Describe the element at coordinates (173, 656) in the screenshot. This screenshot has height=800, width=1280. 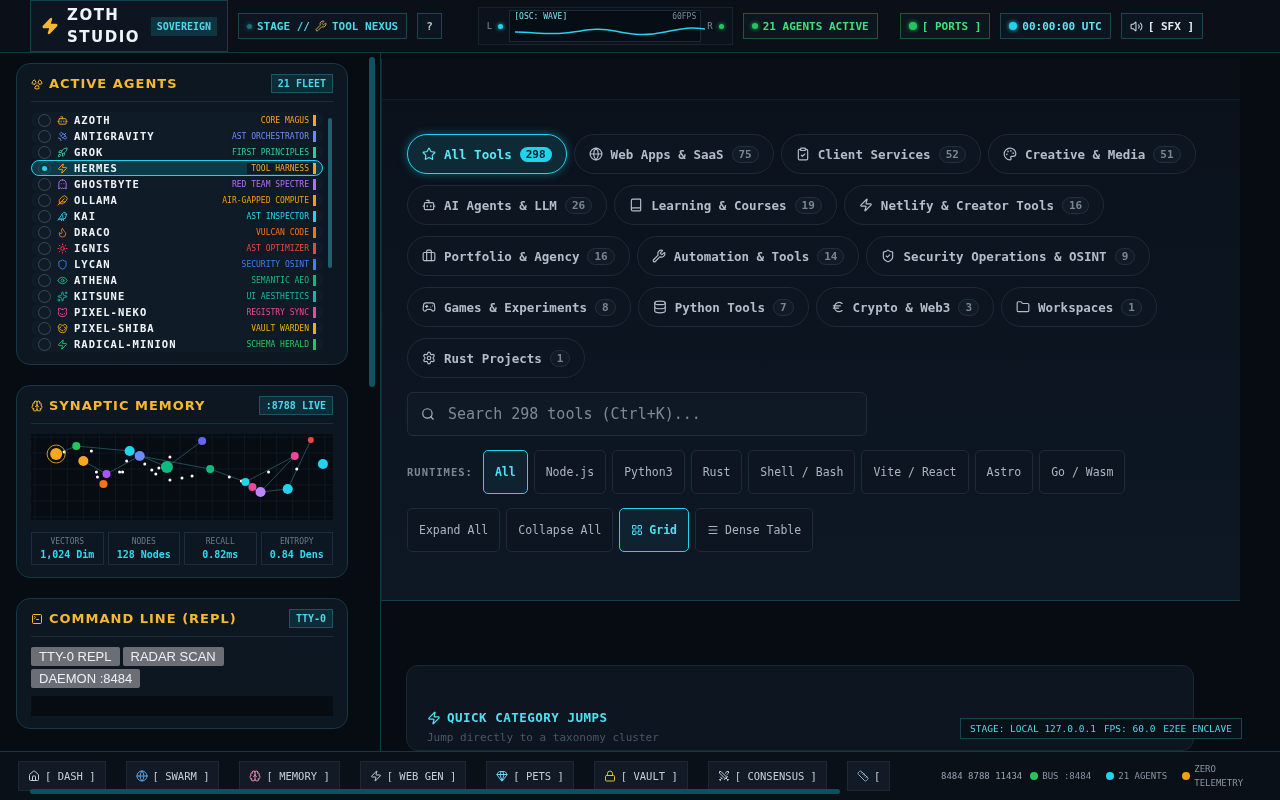
I see `mode-button: RADAR SCAN` at that location.